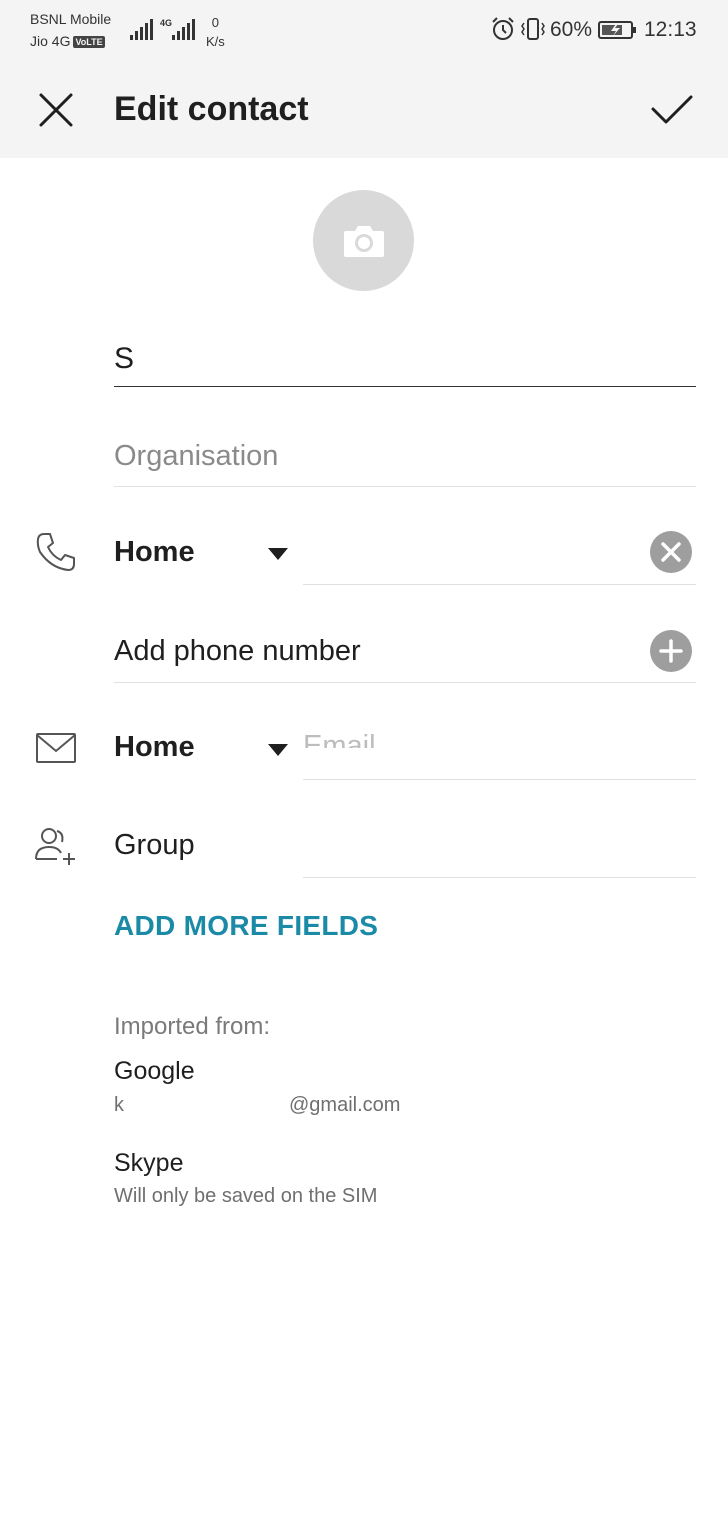  Describe the element at coordinates (154, 845) in the screenshot. I see `group-label: Group` at that location.